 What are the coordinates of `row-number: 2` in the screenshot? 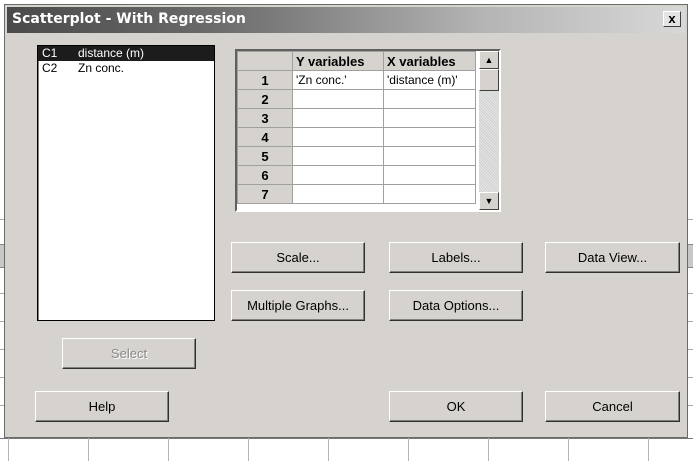 It's located at (265, 99).